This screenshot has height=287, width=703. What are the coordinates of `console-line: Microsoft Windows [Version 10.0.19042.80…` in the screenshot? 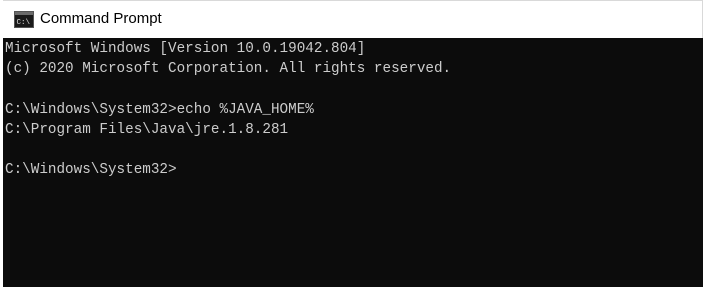 It's located at (185, 49).